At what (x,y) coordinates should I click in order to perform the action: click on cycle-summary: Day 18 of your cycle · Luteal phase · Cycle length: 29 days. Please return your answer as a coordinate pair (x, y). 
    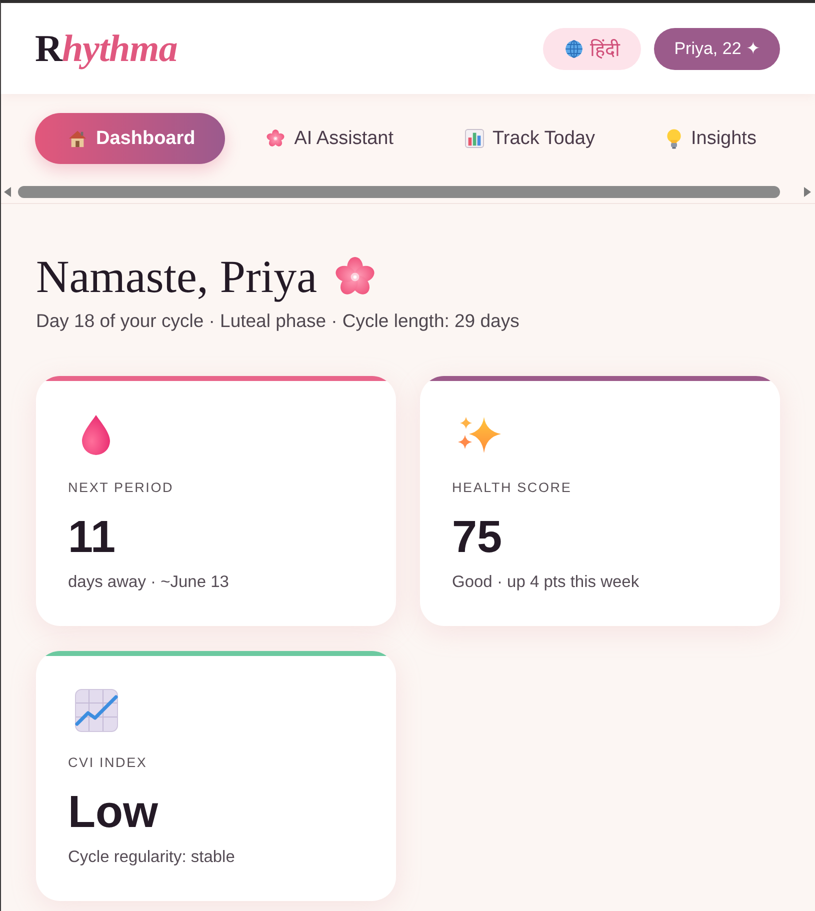
    Looking at the image, I should click on (278, 321).